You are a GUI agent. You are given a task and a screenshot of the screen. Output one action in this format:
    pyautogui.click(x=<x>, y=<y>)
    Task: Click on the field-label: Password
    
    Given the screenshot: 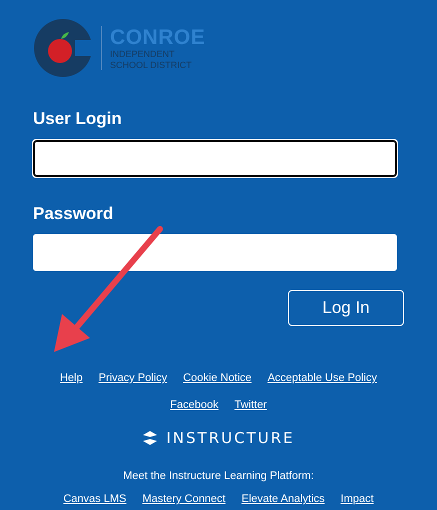 What is the action you would take?
    pyautogui.click(x=73, y=213)
    